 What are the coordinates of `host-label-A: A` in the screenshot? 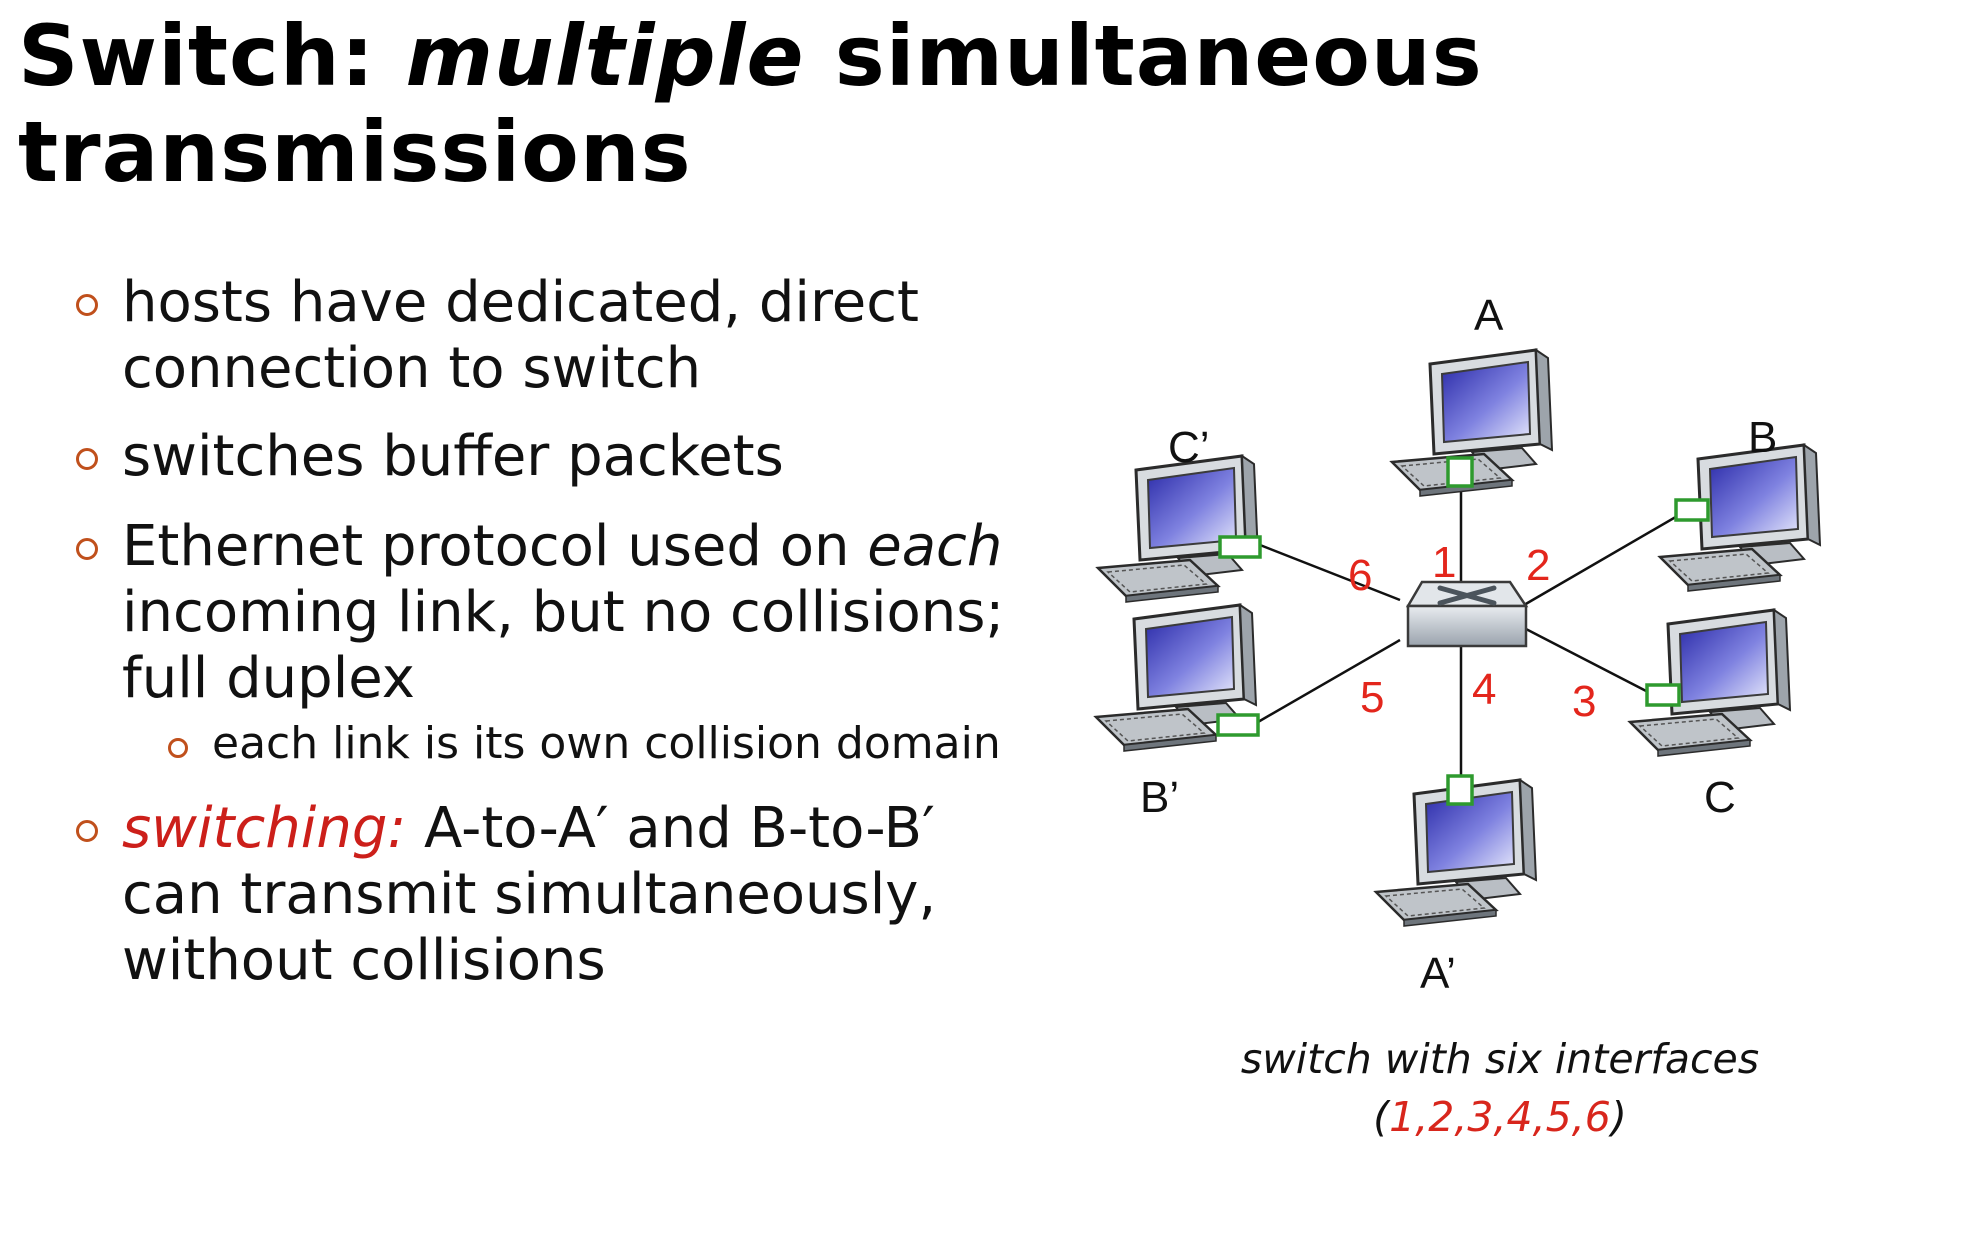 It's located at (1489, 315).